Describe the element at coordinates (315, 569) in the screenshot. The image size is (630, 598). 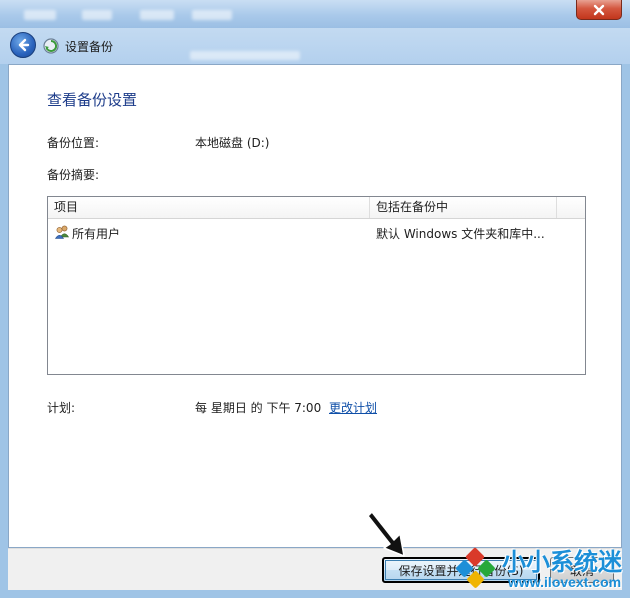
I see `button-bar: 保存设置并运行备份(S) 取消` at that location.